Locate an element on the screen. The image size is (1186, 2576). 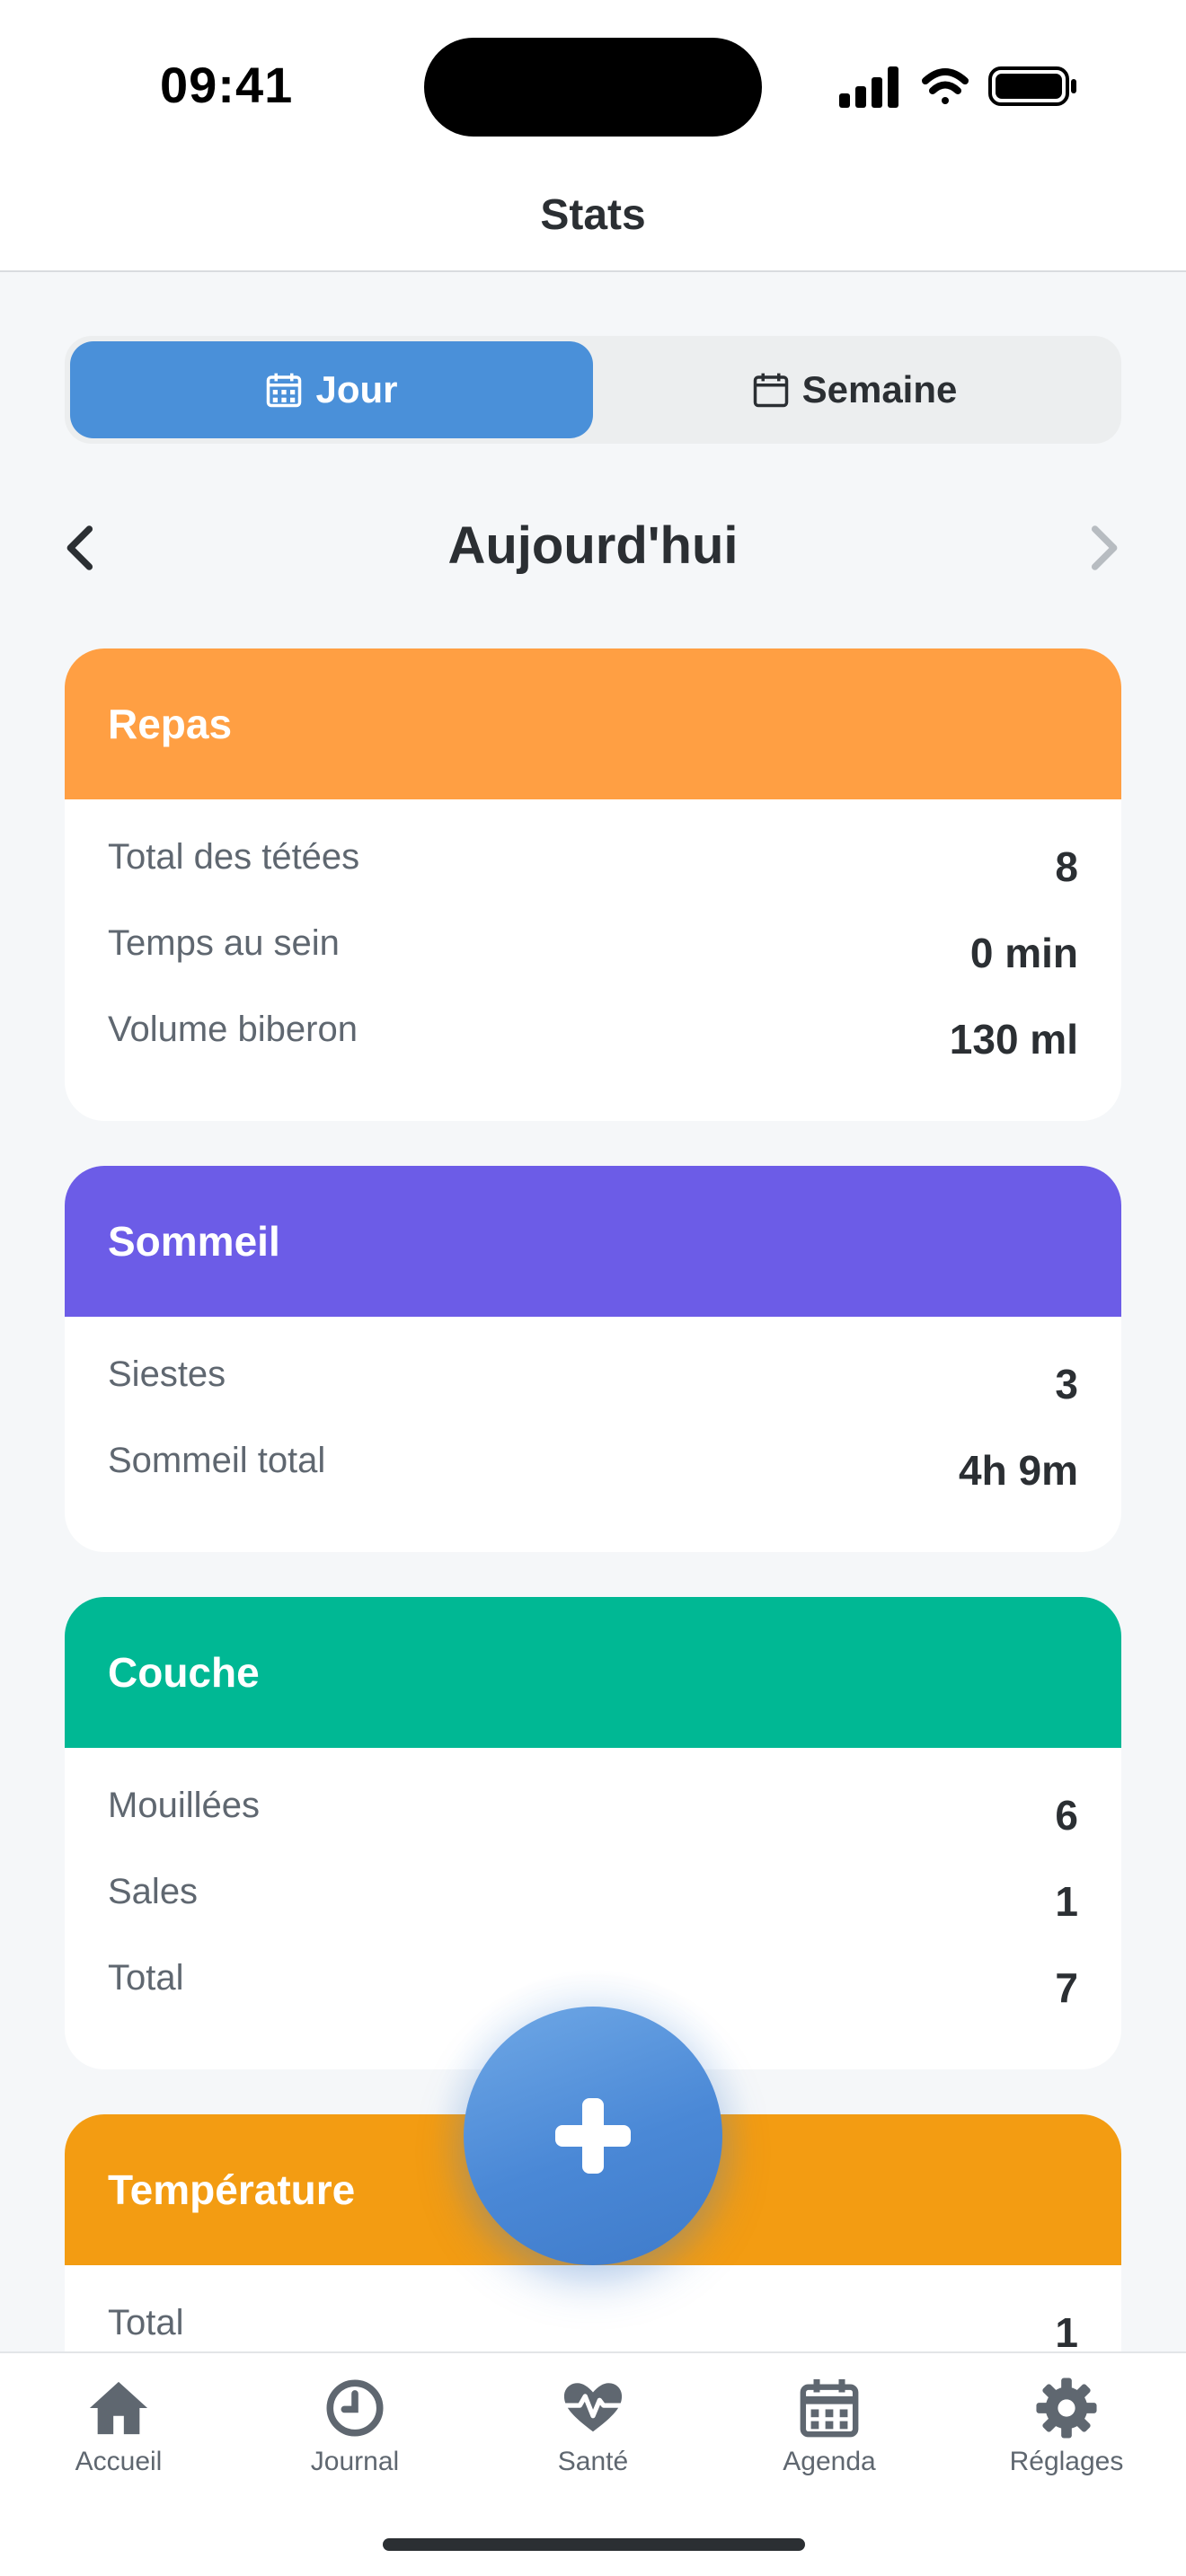
tab-reglages: Réglages is located at coordinates (1066, 2427).